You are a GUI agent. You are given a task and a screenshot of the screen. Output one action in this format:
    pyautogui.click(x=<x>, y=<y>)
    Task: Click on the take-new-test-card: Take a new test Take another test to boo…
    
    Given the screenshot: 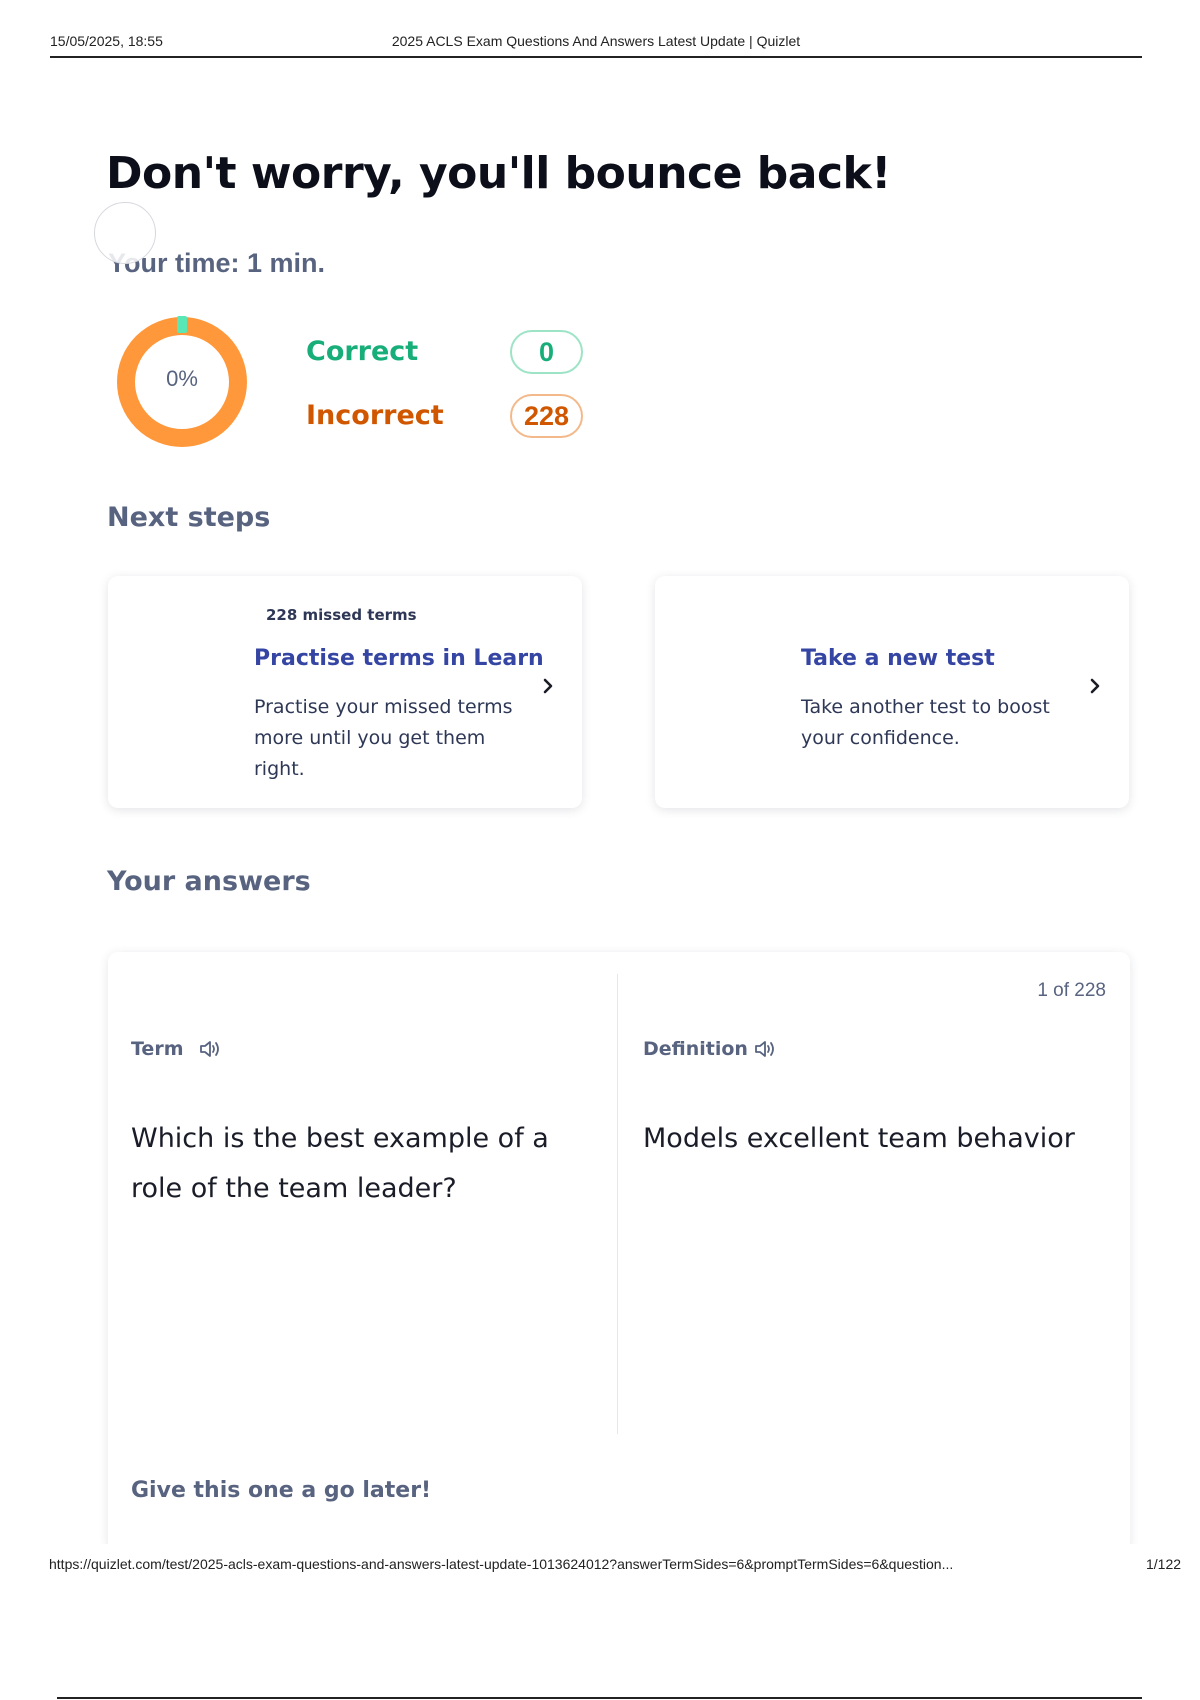 What is the action you would take?
    pyautogui.click(x=892, y=692)
    